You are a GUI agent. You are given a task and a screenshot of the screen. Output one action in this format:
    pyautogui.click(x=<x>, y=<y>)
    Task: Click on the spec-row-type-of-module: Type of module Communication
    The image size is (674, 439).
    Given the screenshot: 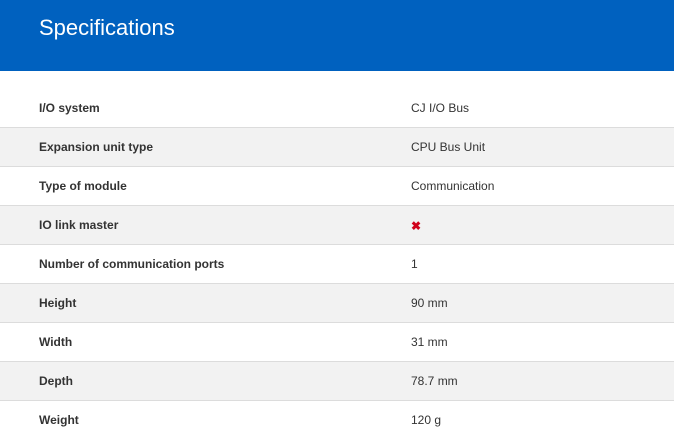 What is the action you would take?
    pyautogui.click(x=337, y=186)
    